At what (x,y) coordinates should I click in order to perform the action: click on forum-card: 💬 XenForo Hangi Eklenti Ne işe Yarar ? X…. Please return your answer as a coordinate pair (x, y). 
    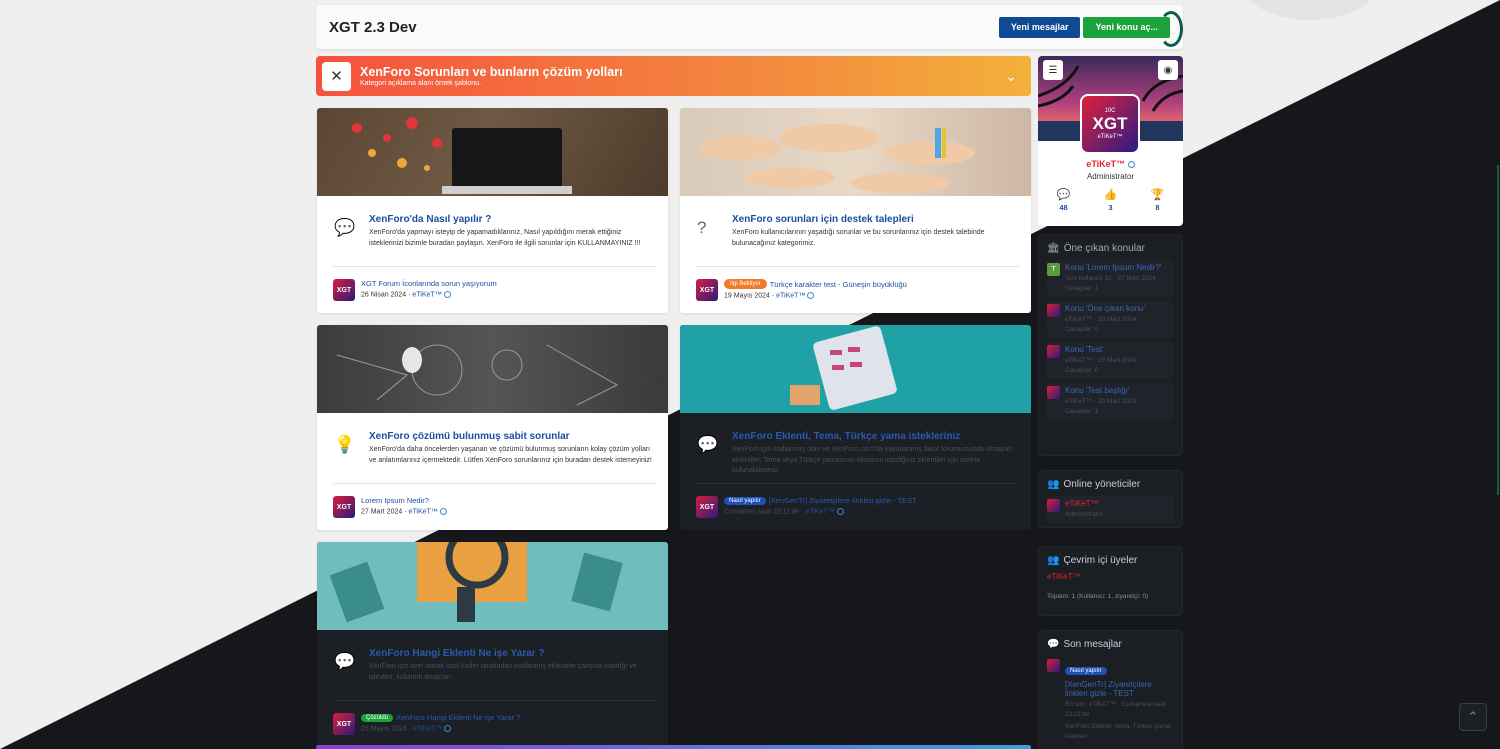
    Looking at the image, I should click on (492, 644).